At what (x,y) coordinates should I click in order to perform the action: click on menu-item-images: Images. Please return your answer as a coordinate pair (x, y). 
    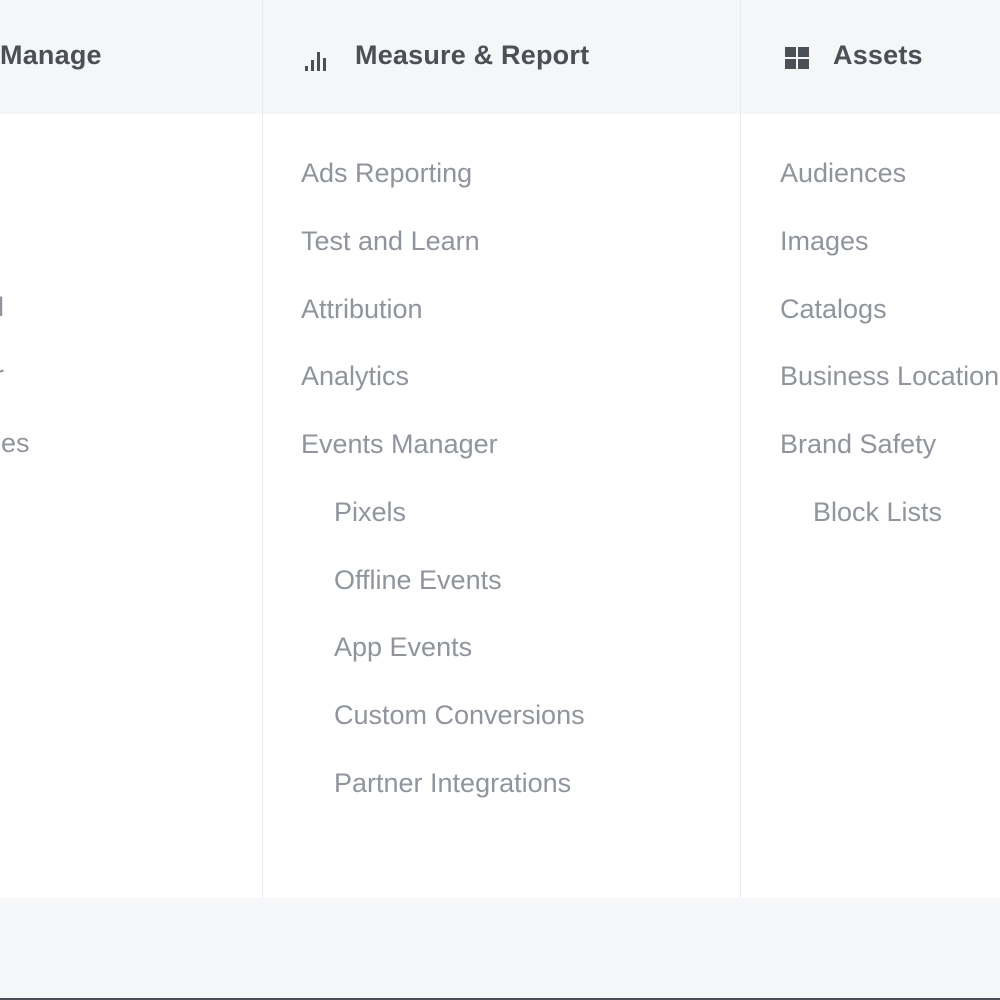
    Looking at the image, I should click on (824, 241).